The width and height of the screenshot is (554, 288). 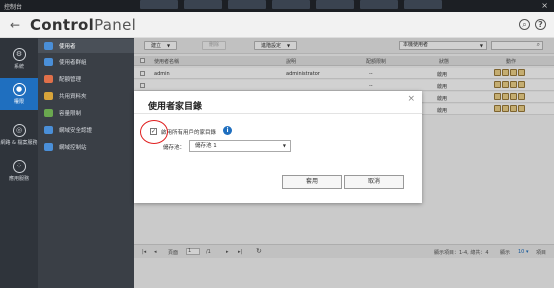 What do you see at coordinates (19, 130) in the screenshot?
I see `globe-icon: ◎` at bounding box center [19, 130].